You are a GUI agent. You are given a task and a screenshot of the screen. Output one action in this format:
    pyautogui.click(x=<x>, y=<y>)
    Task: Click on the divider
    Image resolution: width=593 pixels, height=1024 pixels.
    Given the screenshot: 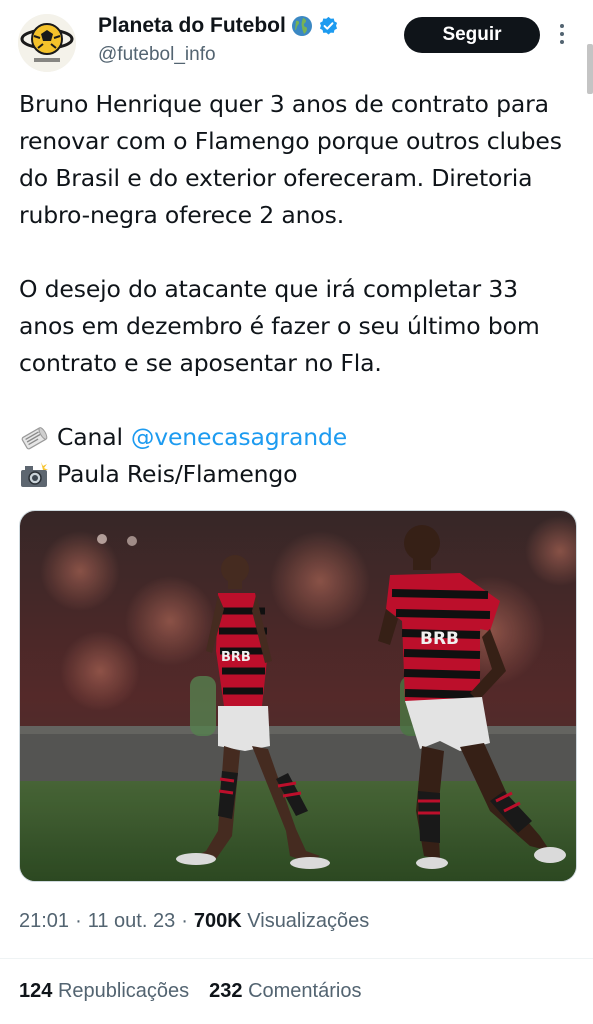 What is the action you would take?
    pyautogui.click(x=296, y=958)
    